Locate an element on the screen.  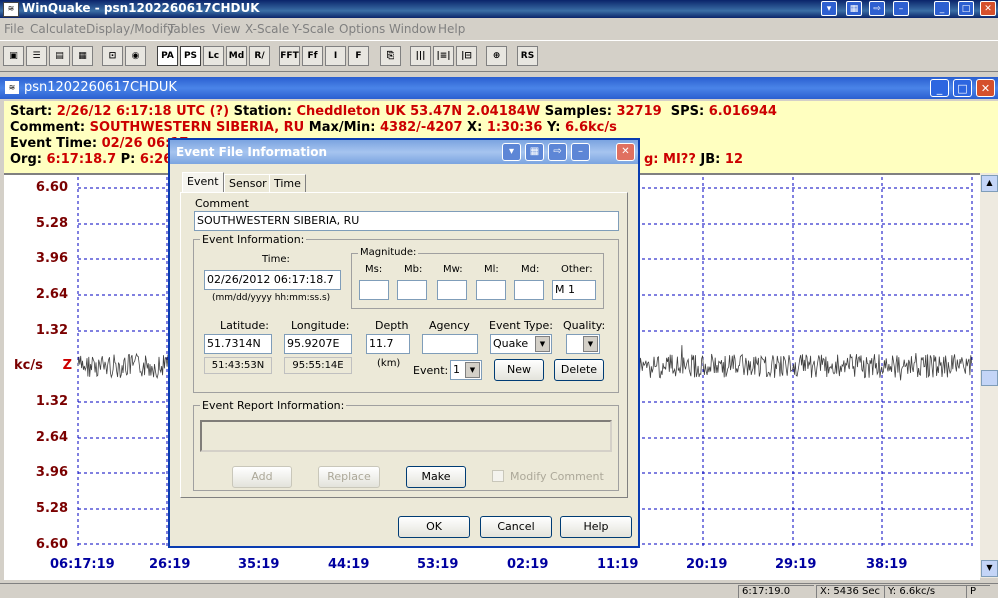
minimize-icon: _ is located at coordinates (942, 8).